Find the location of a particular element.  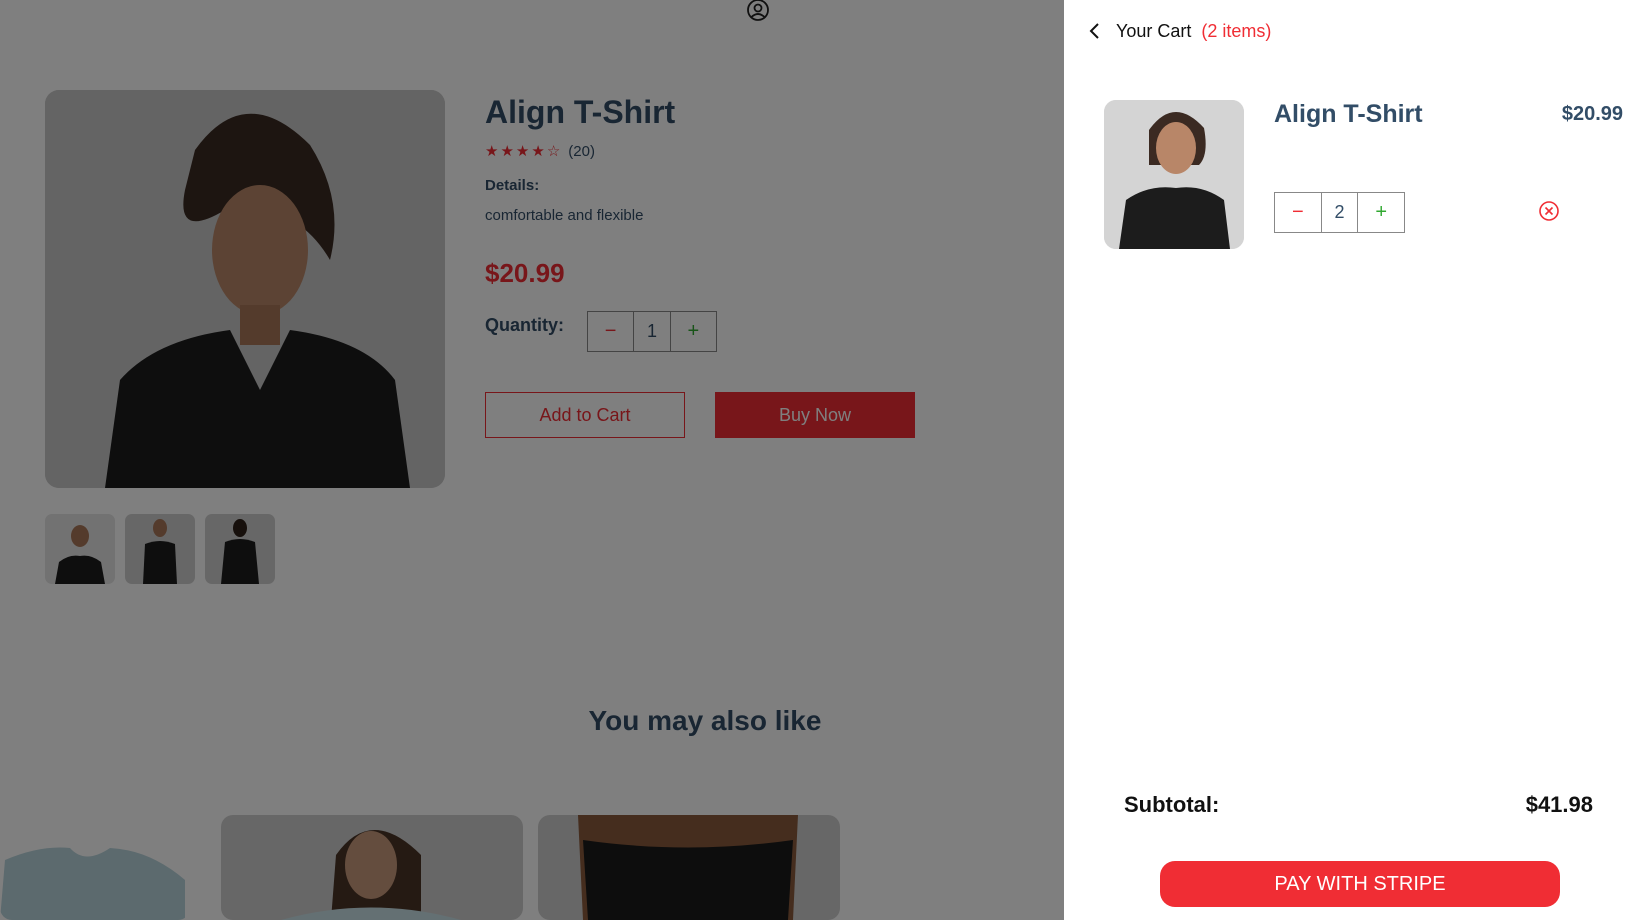

cart-item-count: (2 items) is located at coordinates (1236, 30).